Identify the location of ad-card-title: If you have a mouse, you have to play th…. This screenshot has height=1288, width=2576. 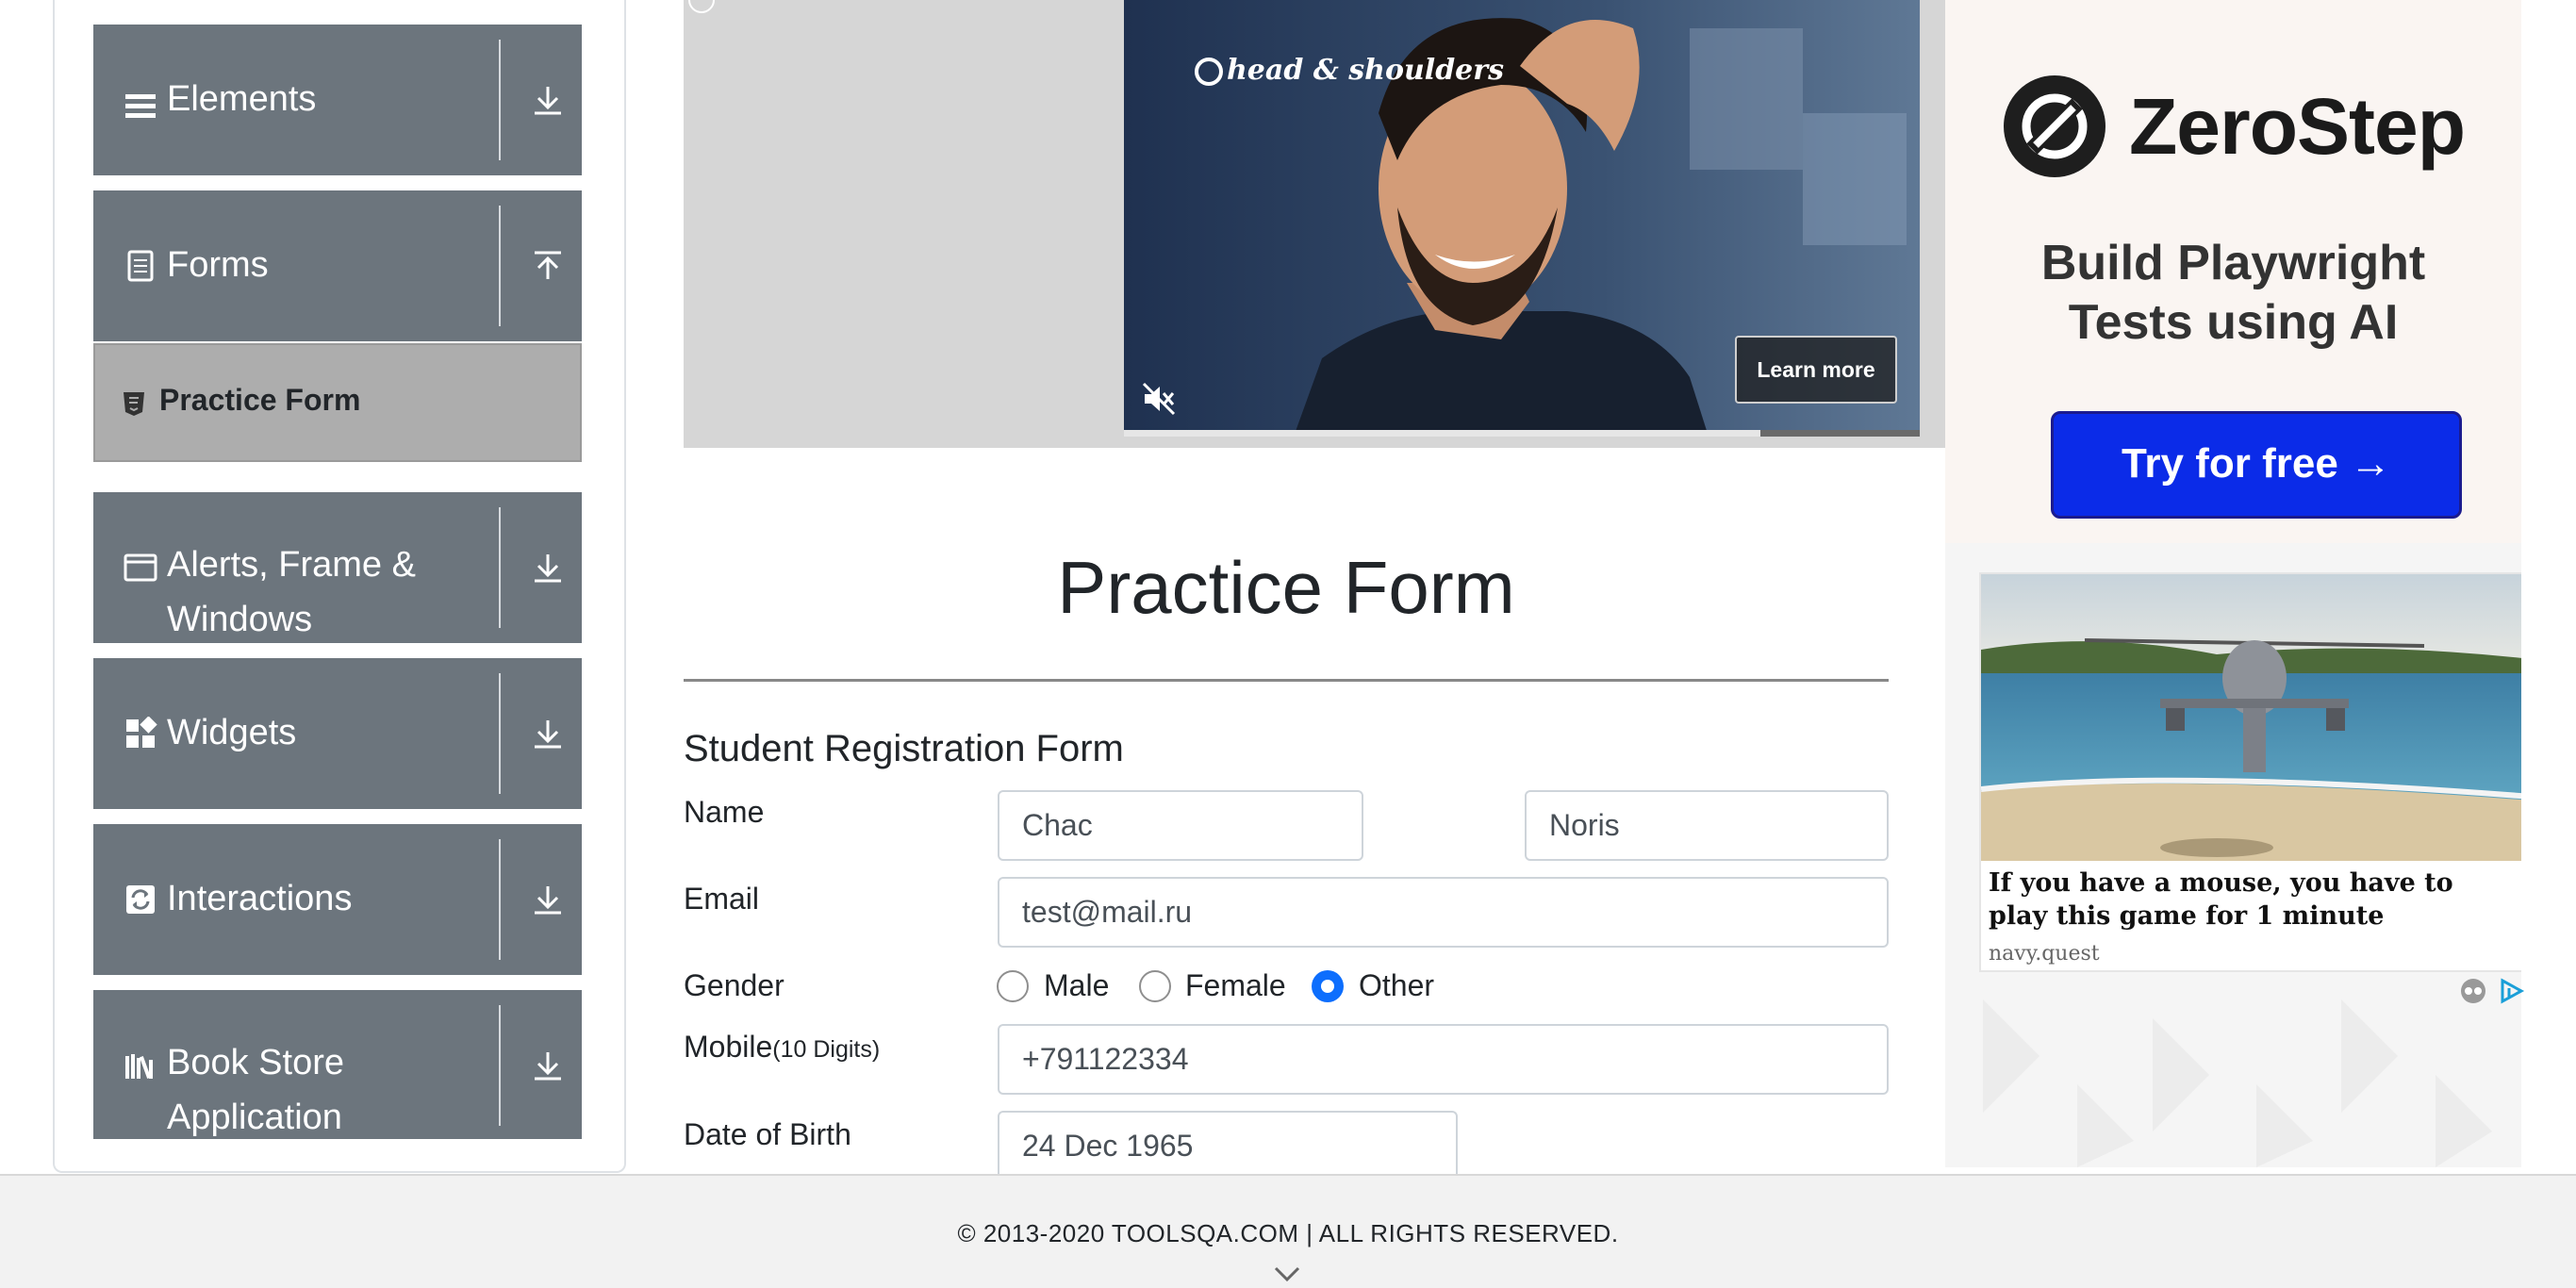
(2253, 900).